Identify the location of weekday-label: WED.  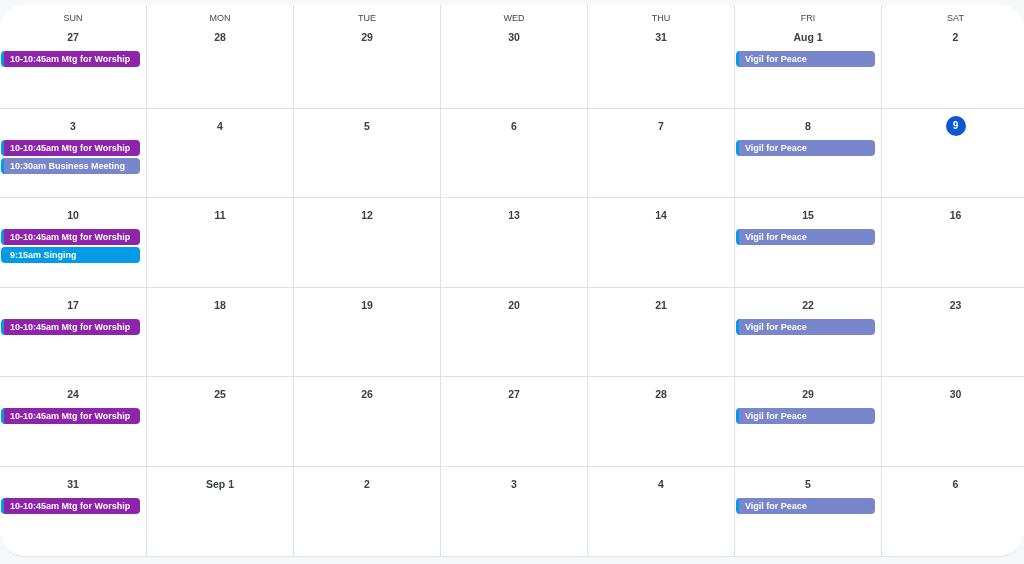
(514, 18).